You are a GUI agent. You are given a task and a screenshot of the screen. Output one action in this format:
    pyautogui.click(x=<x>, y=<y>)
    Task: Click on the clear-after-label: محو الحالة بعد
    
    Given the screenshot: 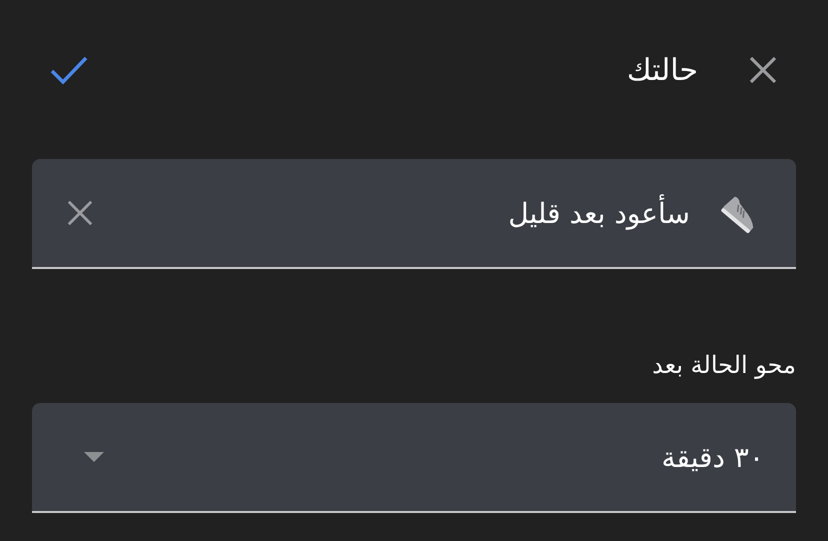 What is the action you would take?
    pyautogui.click(x=724, y=365)
    